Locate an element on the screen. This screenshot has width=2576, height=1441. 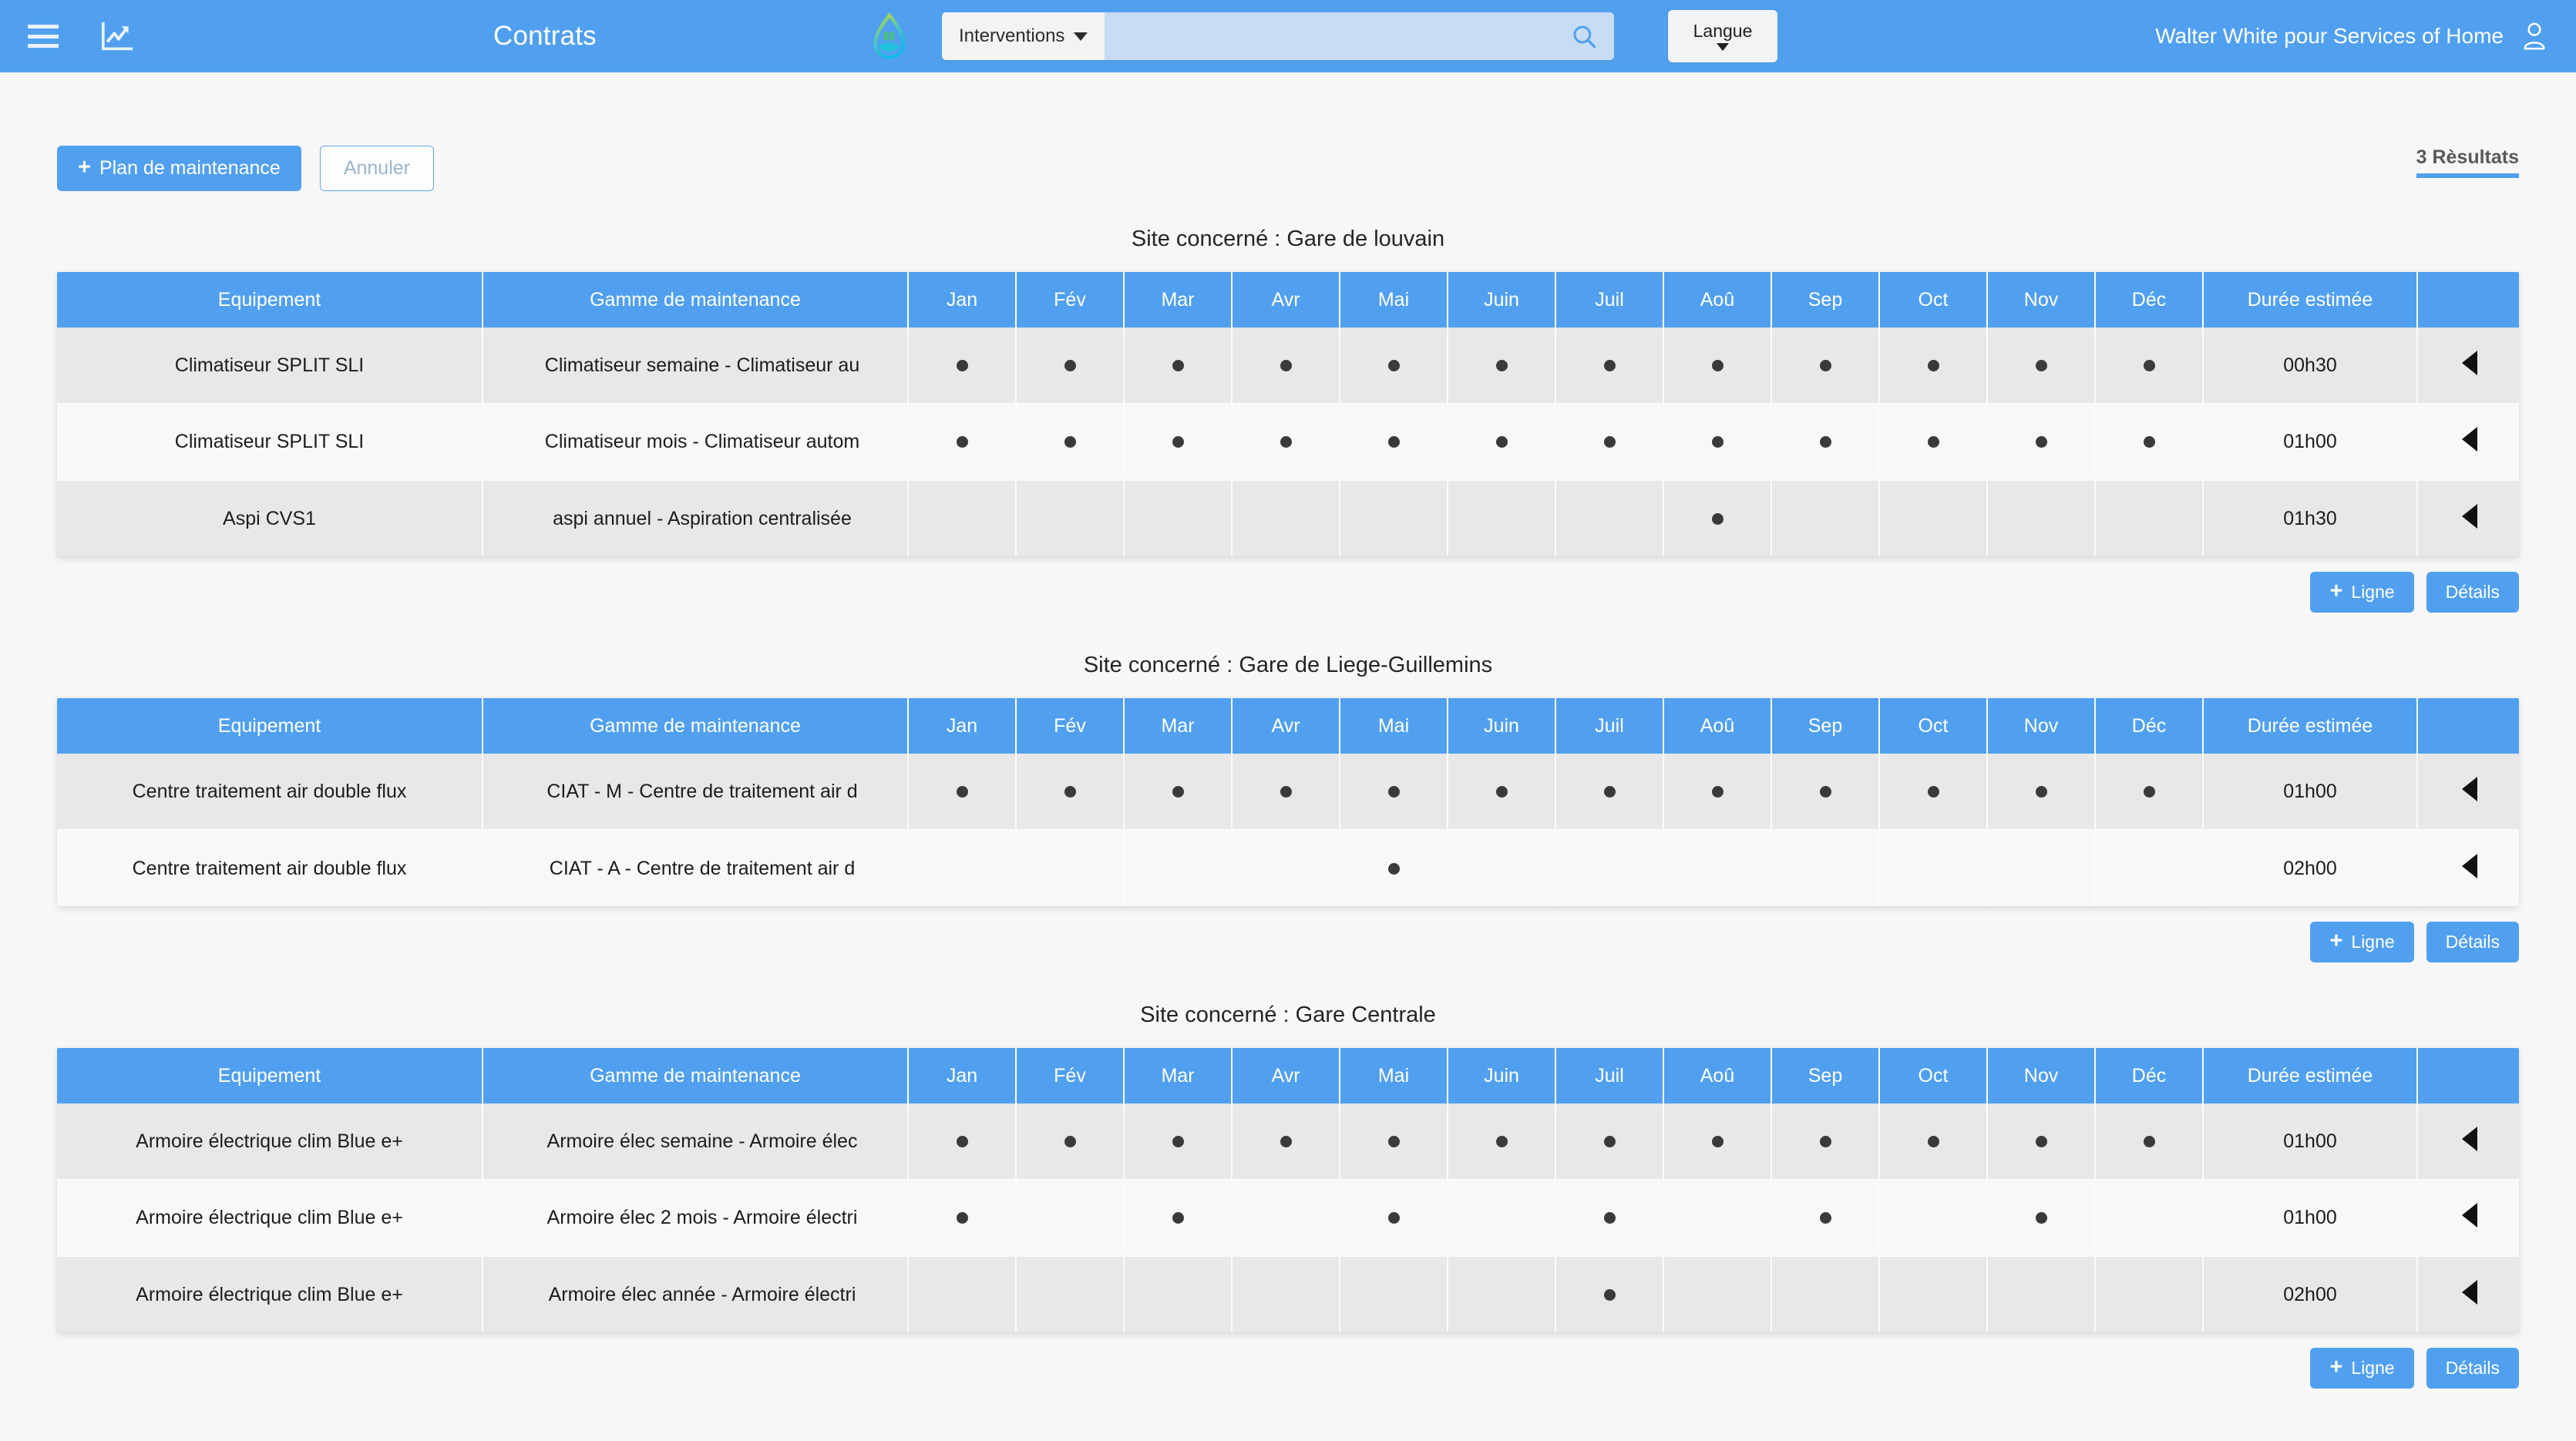
hamburger-menu-icon is located at coordinates (43, 36).